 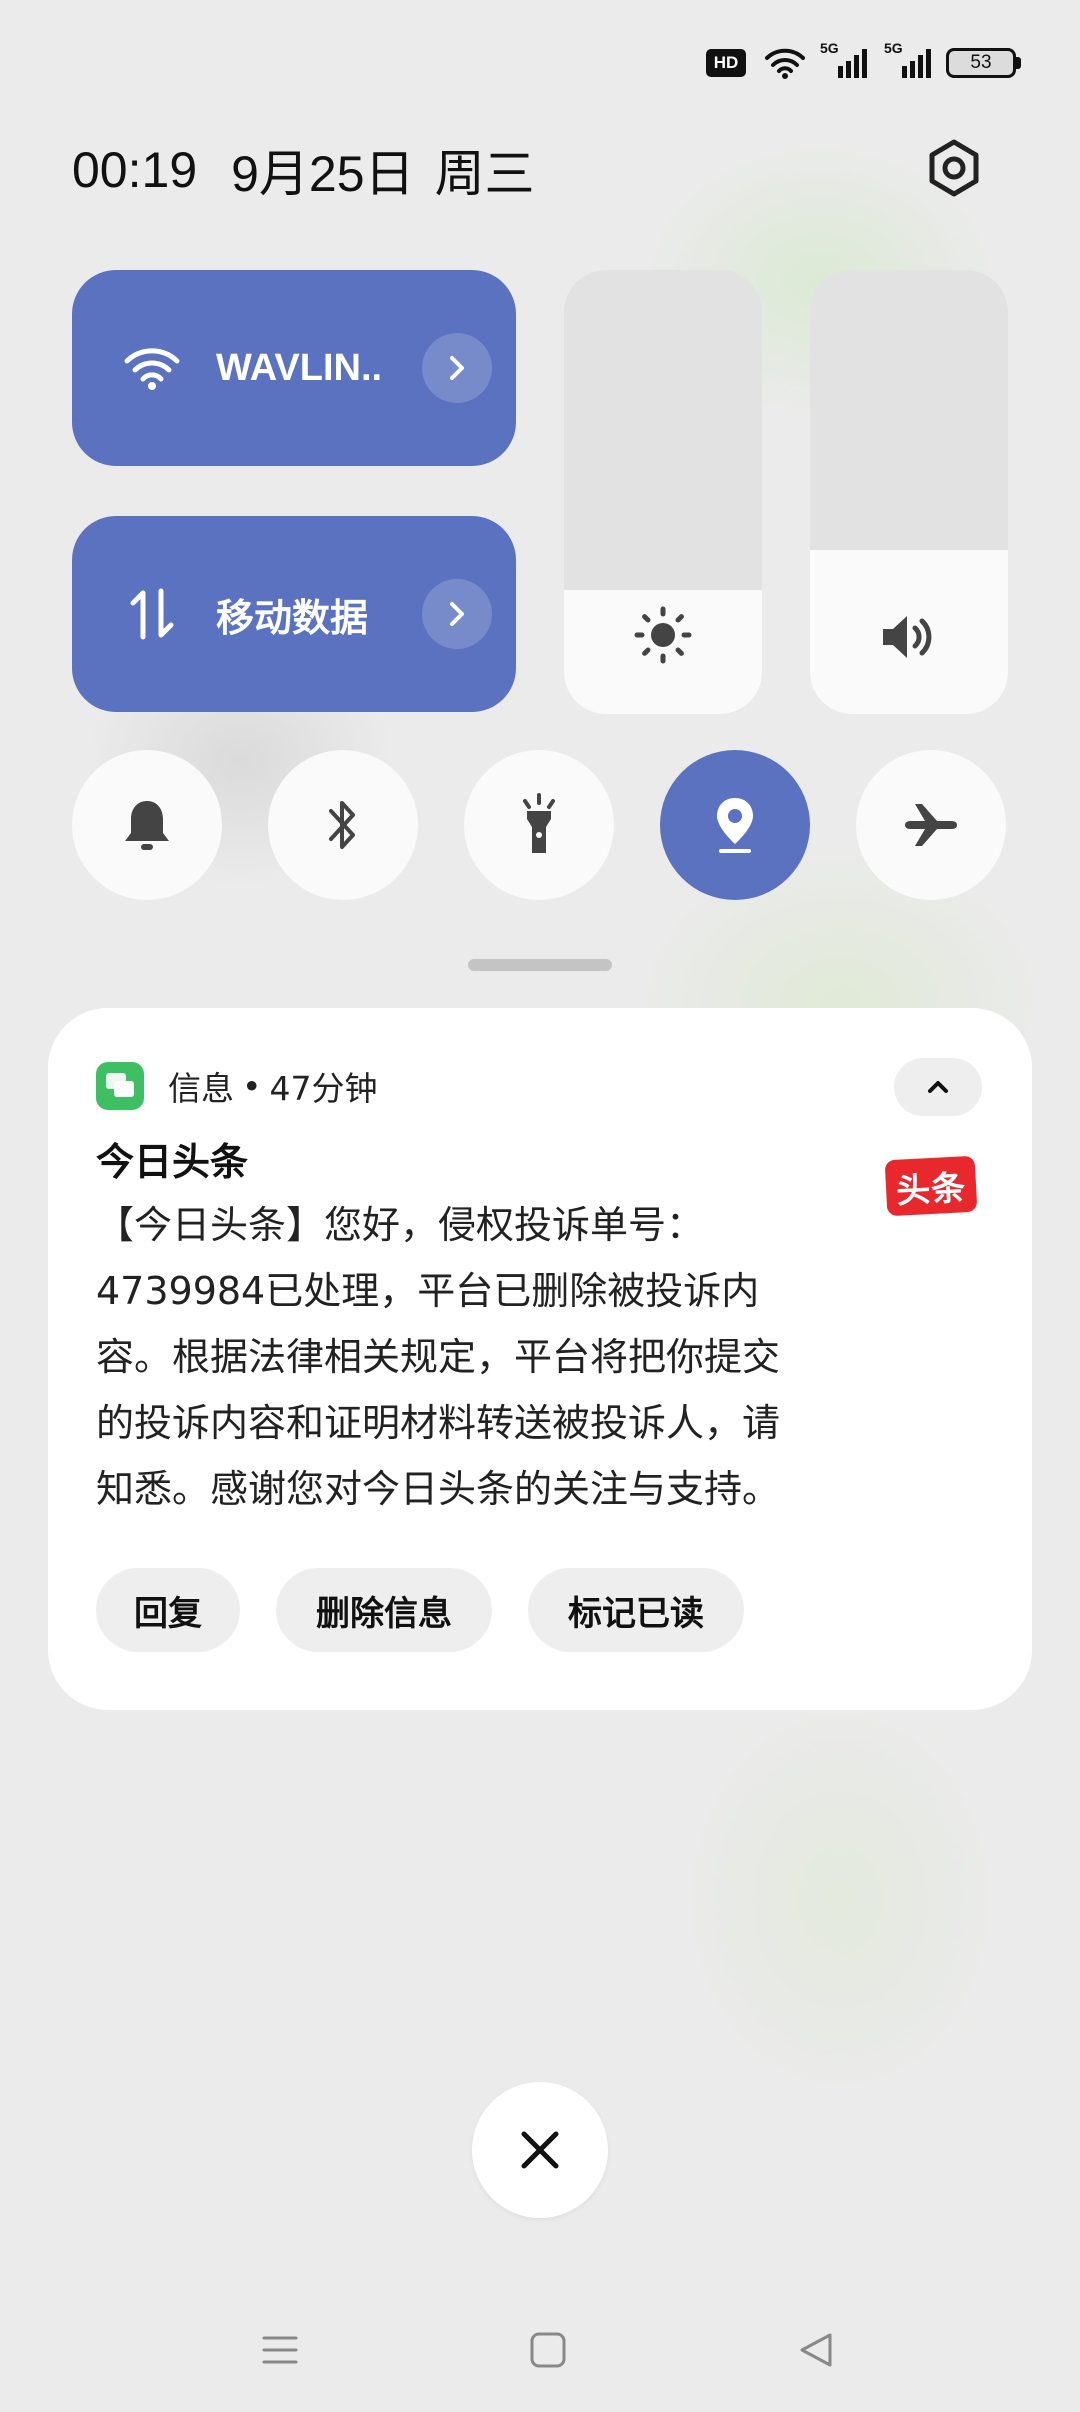 What do you see at coordinates (540, 65) in the screenshot?
I see `status-bar: HD 5G 5G 53` at bounding box center [540, 65].